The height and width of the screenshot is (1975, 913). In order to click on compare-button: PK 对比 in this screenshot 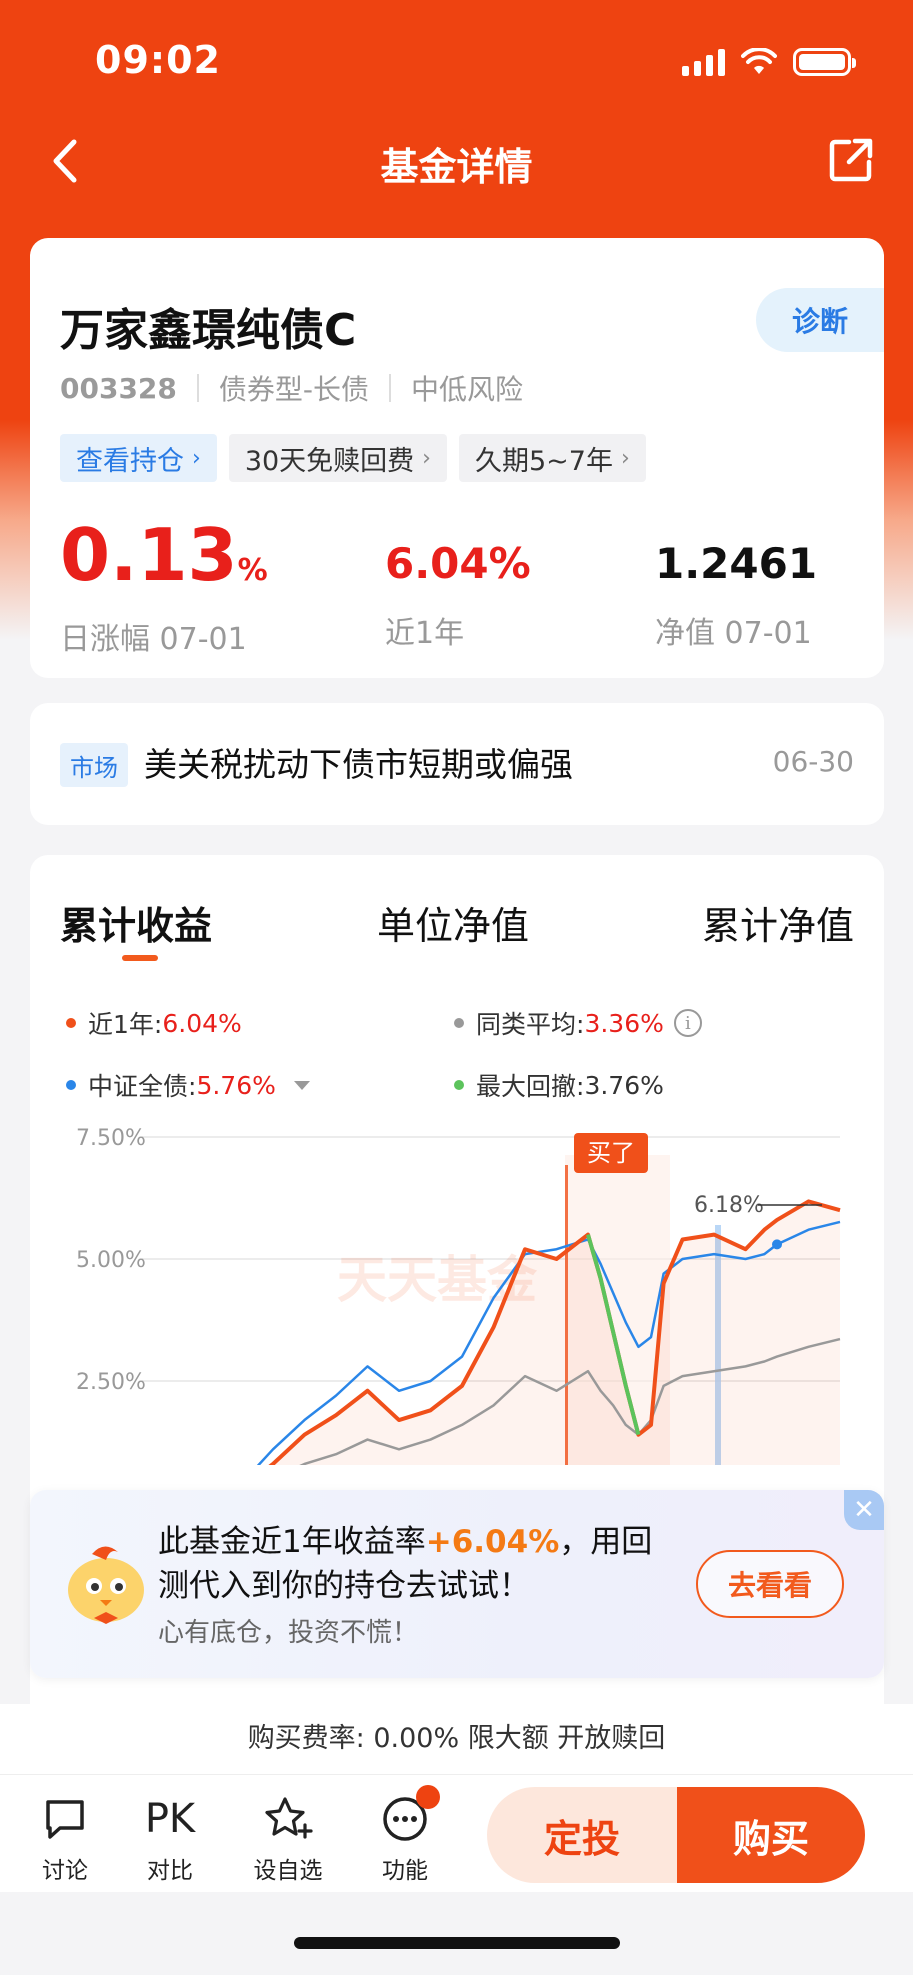, I will do `click(170, 1839)`.